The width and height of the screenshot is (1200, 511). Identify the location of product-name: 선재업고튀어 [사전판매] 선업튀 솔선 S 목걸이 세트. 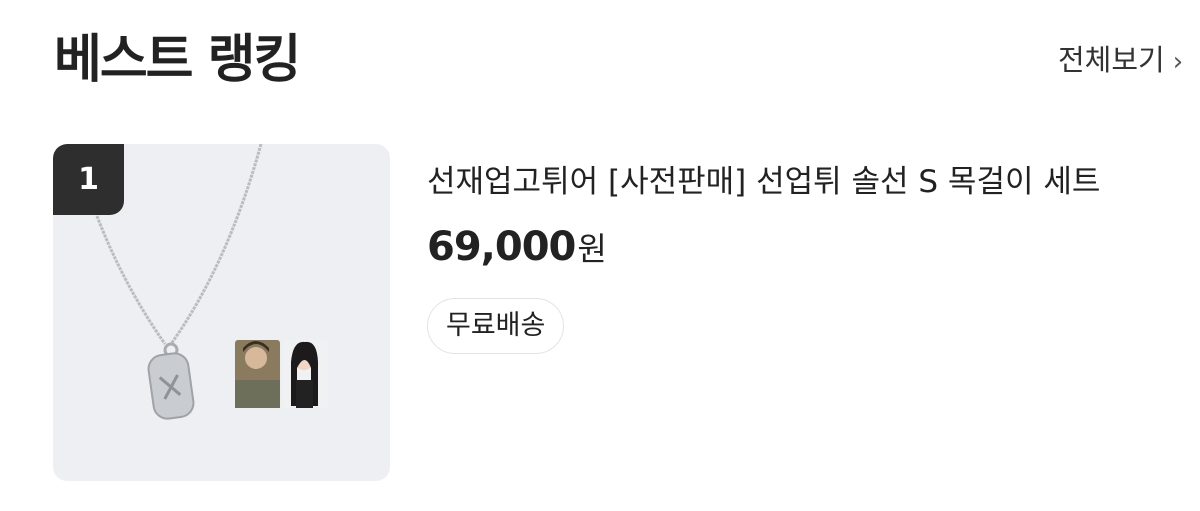
(813, 182).